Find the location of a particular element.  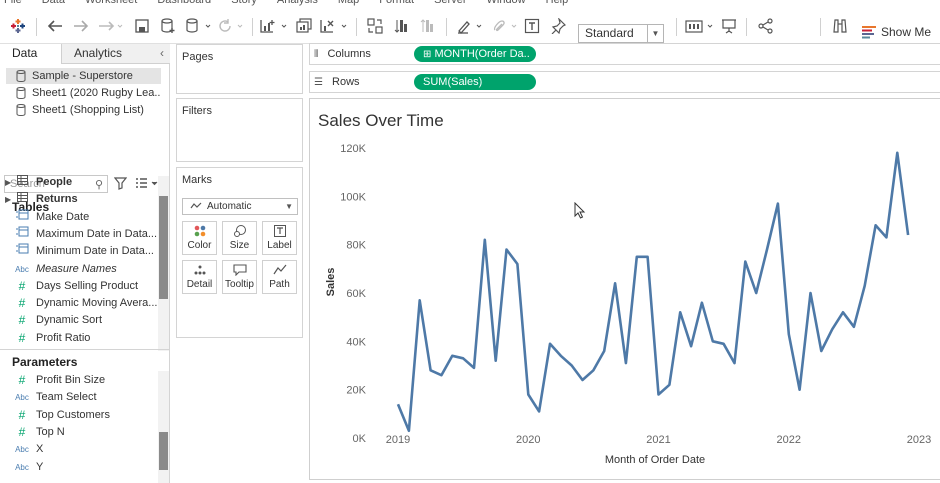

menu-item: Help is located at coordinates (557, 3).